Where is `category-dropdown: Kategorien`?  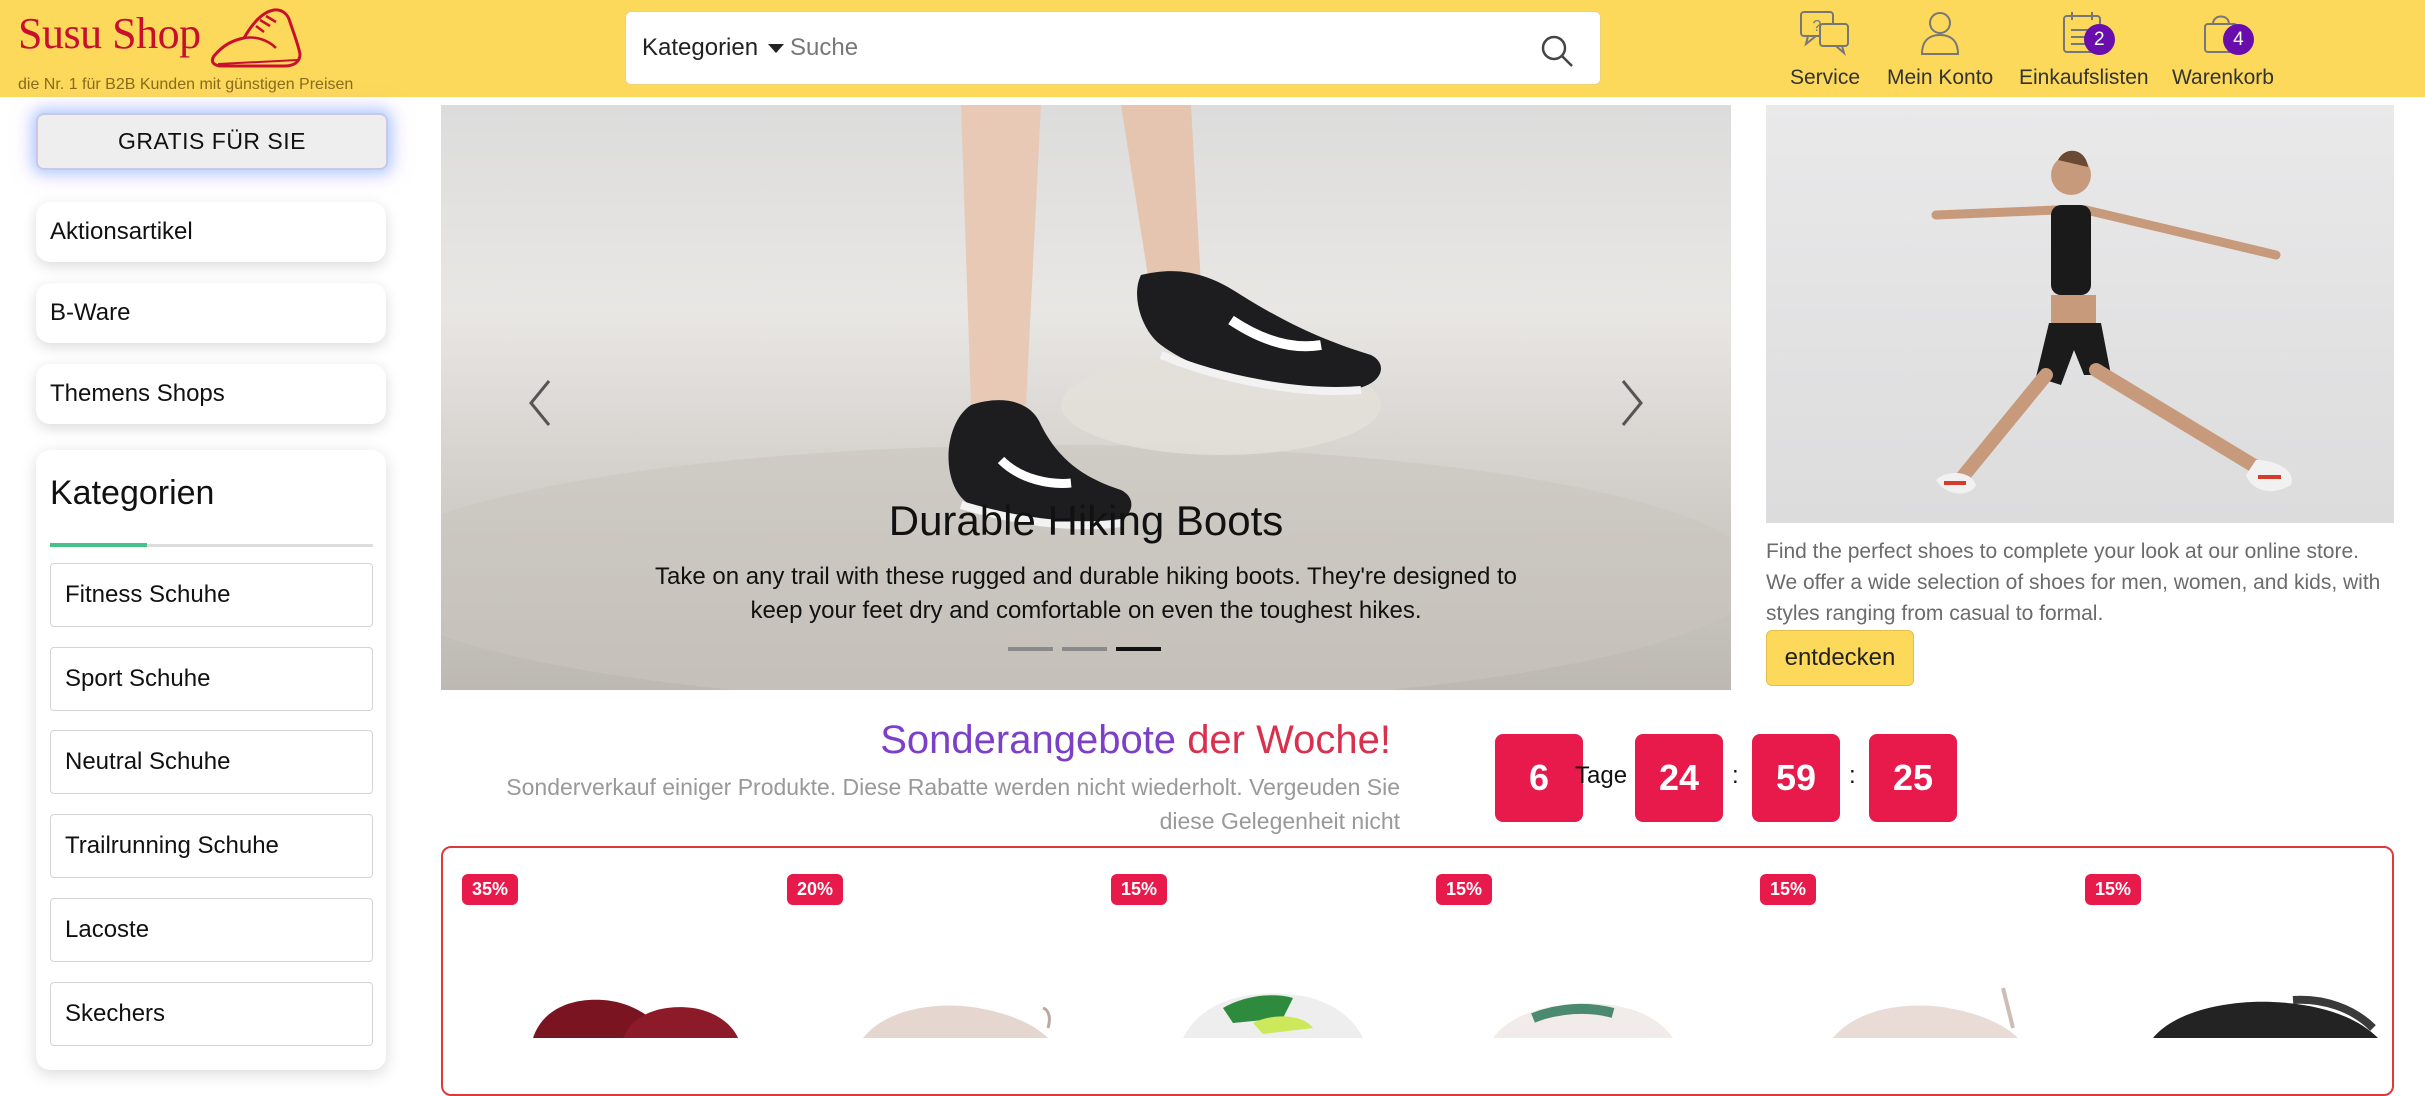 category-dropdown: Kategorien is located at coordinates (713, 48).